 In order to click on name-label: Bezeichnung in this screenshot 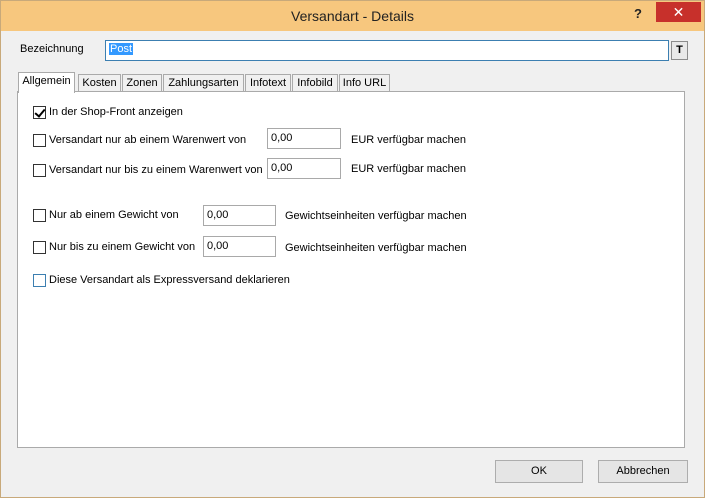, I will do `click(52, 49)`.